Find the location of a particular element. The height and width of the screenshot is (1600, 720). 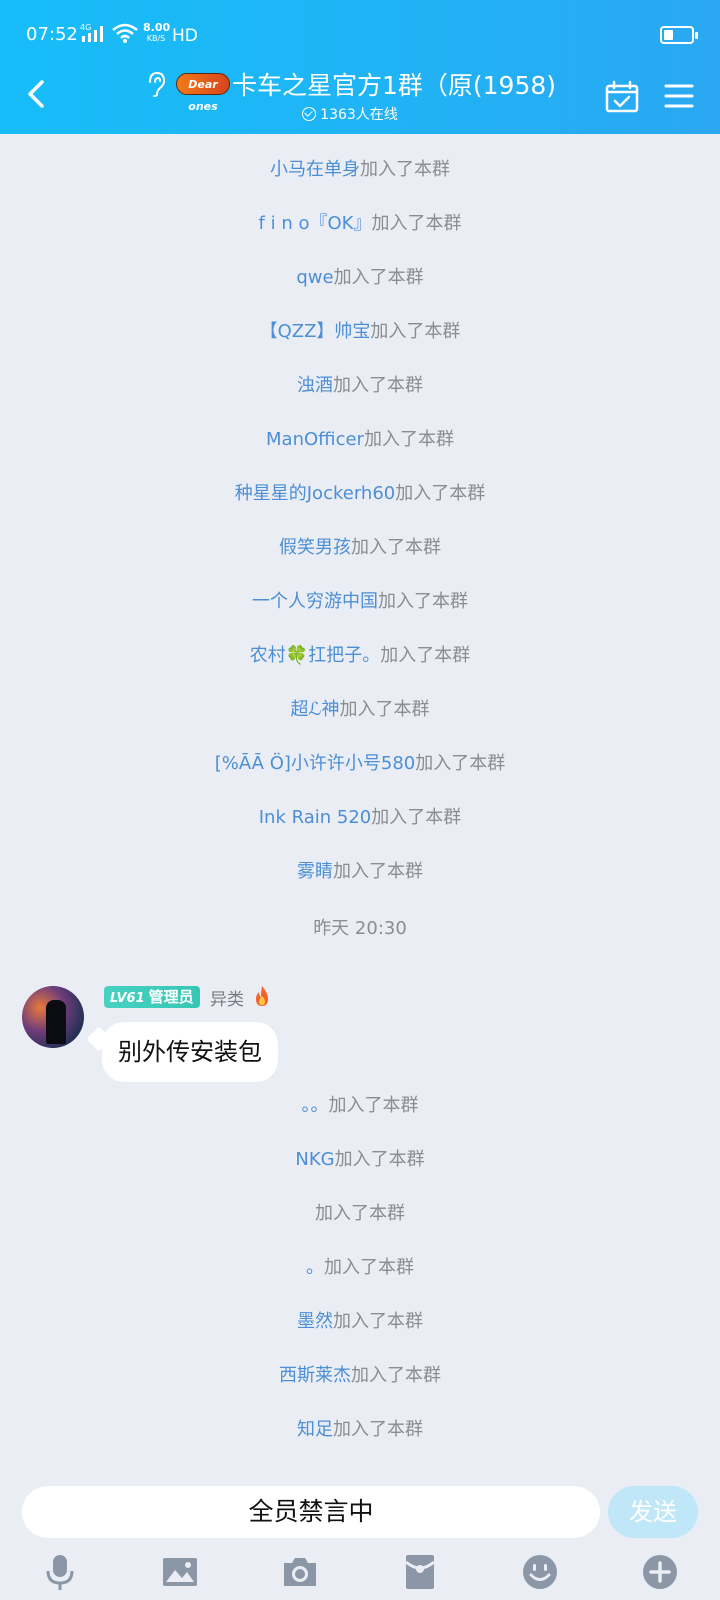

image-icon is located at coordinates (180, 1572).